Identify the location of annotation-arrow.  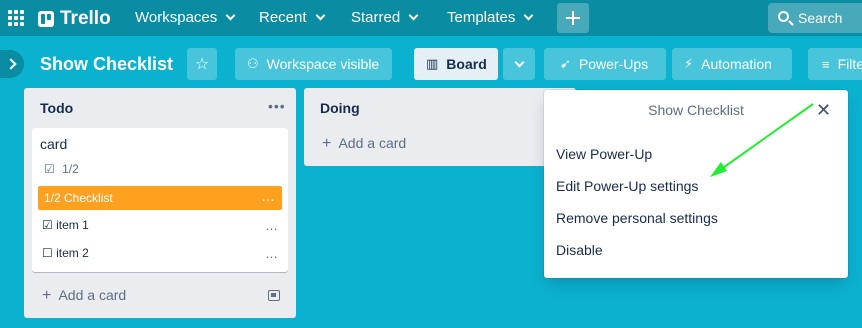
(762, 140).